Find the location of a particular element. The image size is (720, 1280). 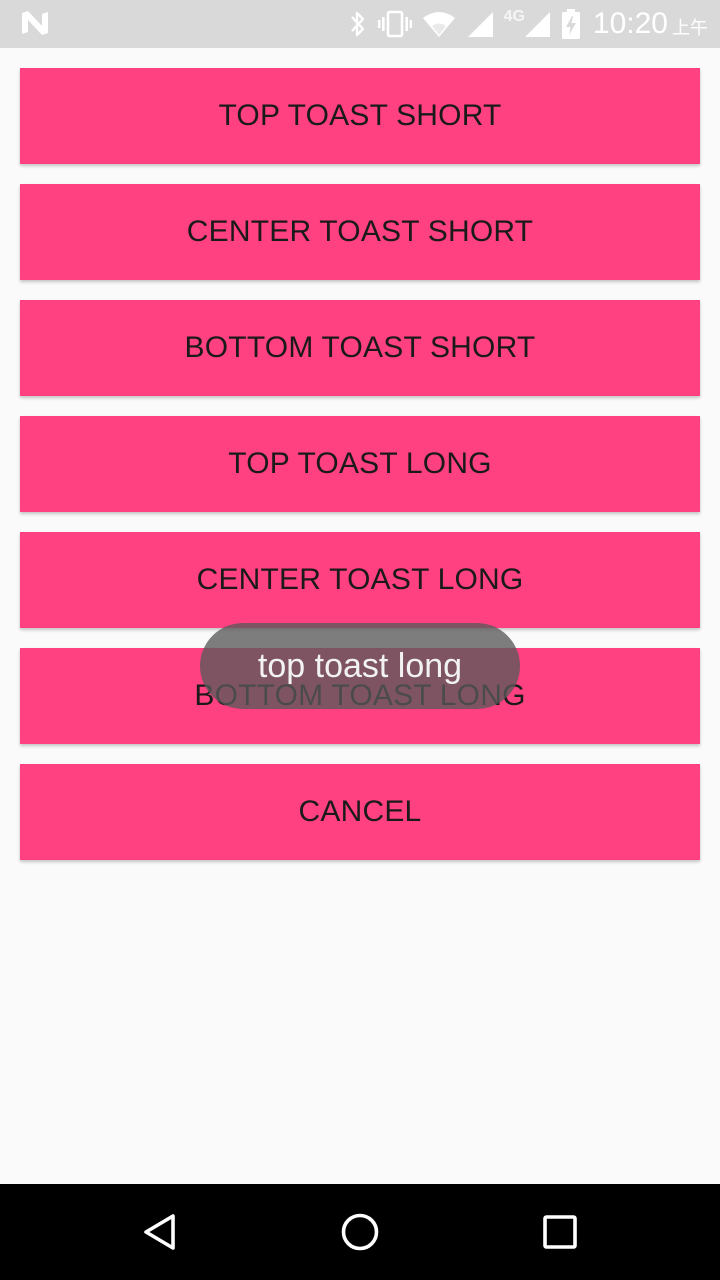

status-icons: 4G 10:20 上午 is located at coordinates (528, 24).